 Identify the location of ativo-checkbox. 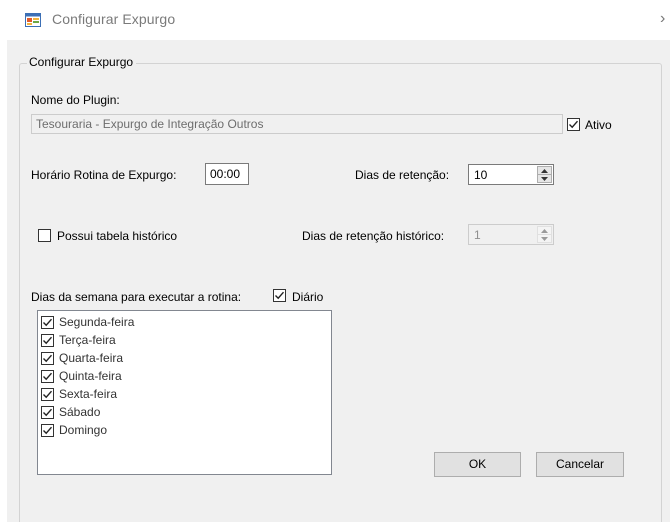
(573, 124).